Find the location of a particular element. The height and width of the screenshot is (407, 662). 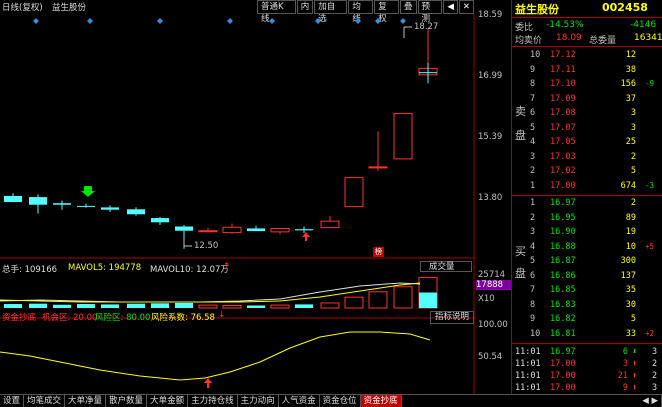

order-level: 4 is located at coordinates (533, 142).